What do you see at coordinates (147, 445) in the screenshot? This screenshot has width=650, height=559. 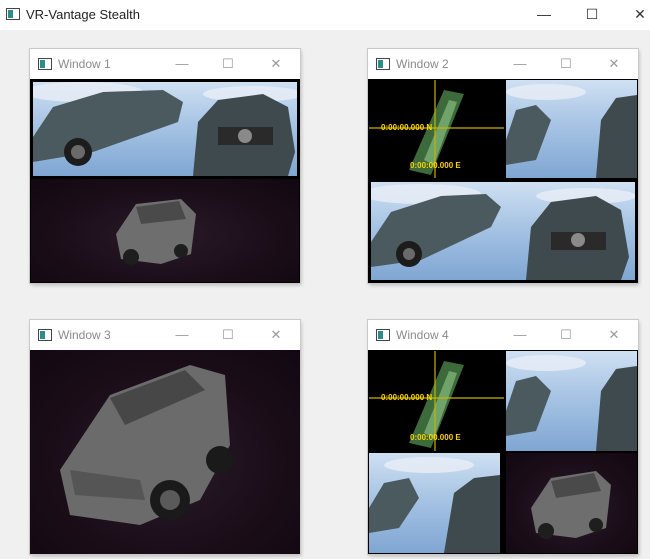 I see `suv-closeup-image` at bounding box center [147, 445].